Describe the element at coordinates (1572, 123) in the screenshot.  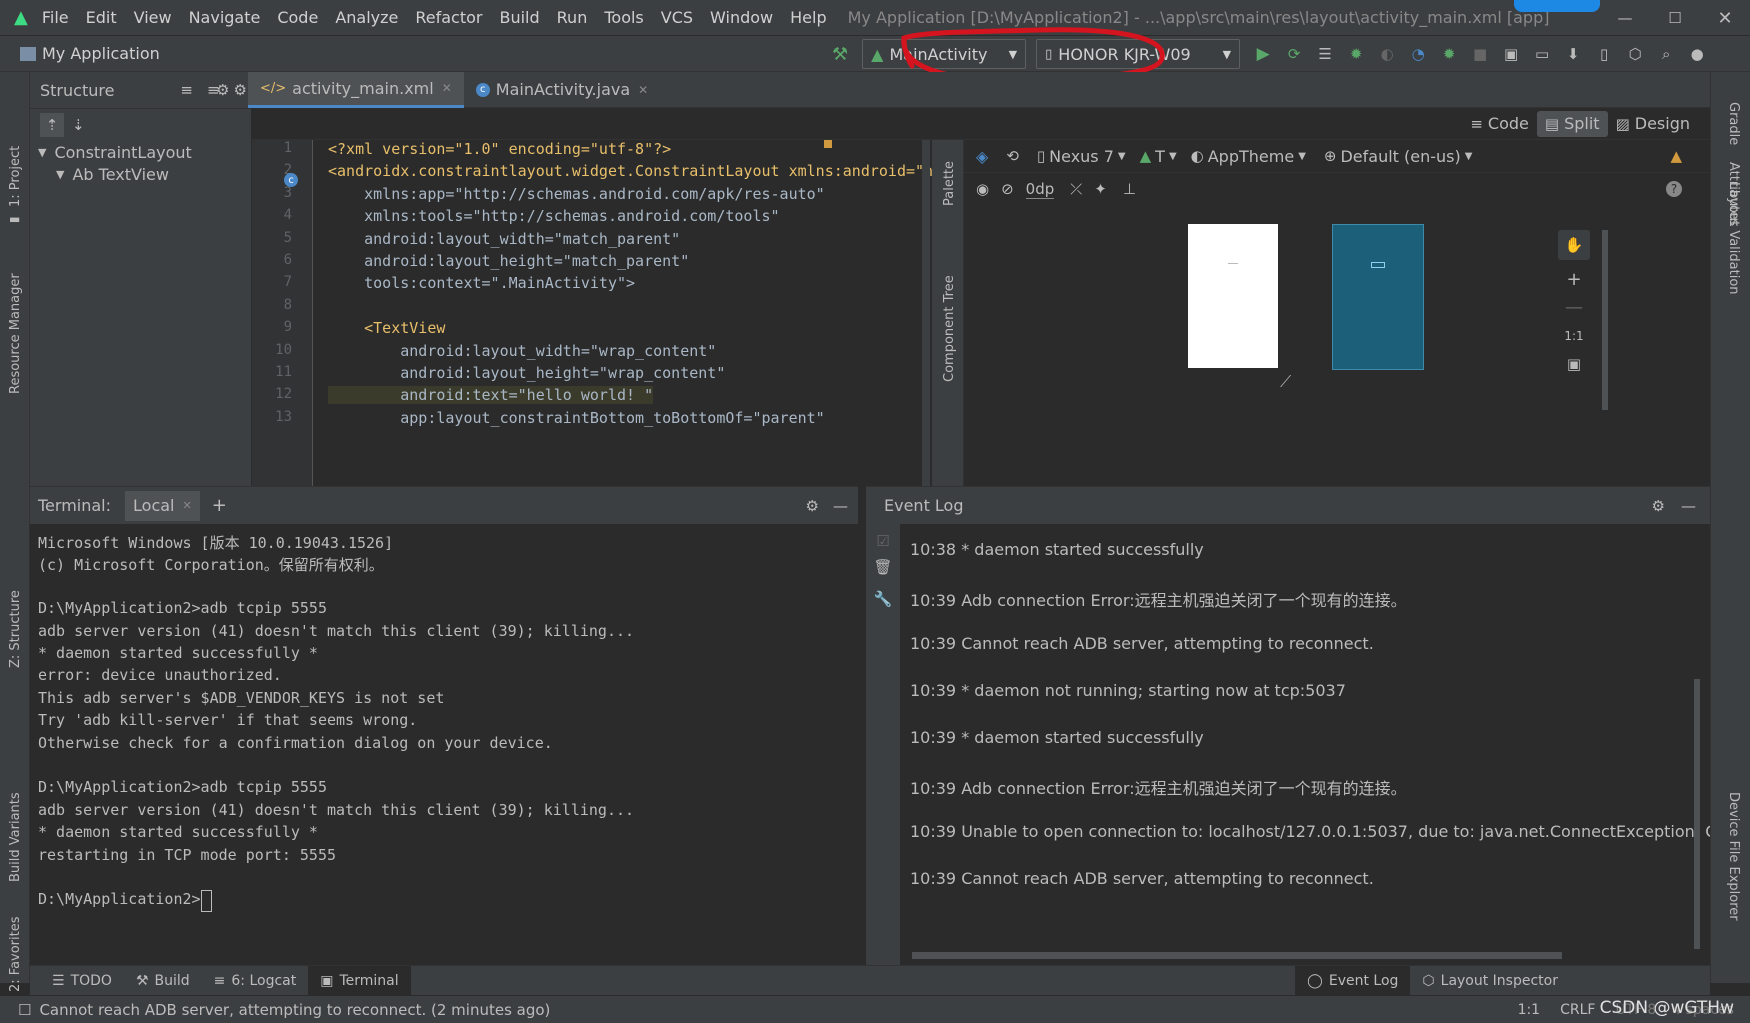
I see `view-mode-split: ▤ Split` at that location.